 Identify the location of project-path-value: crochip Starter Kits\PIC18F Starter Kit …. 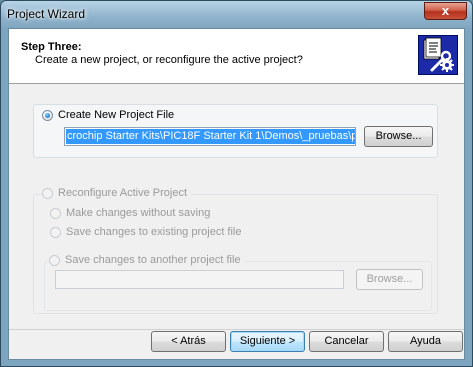
(210, 136).